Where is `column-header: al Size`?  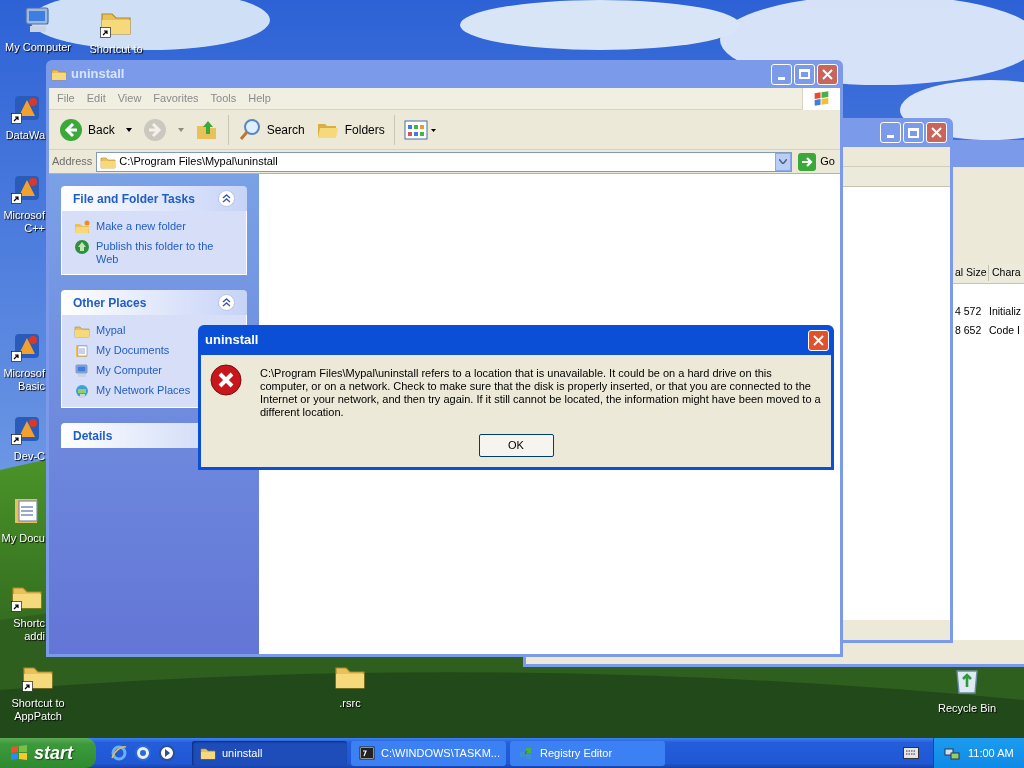
column-header: al Size is located at coordinates (972, 273).